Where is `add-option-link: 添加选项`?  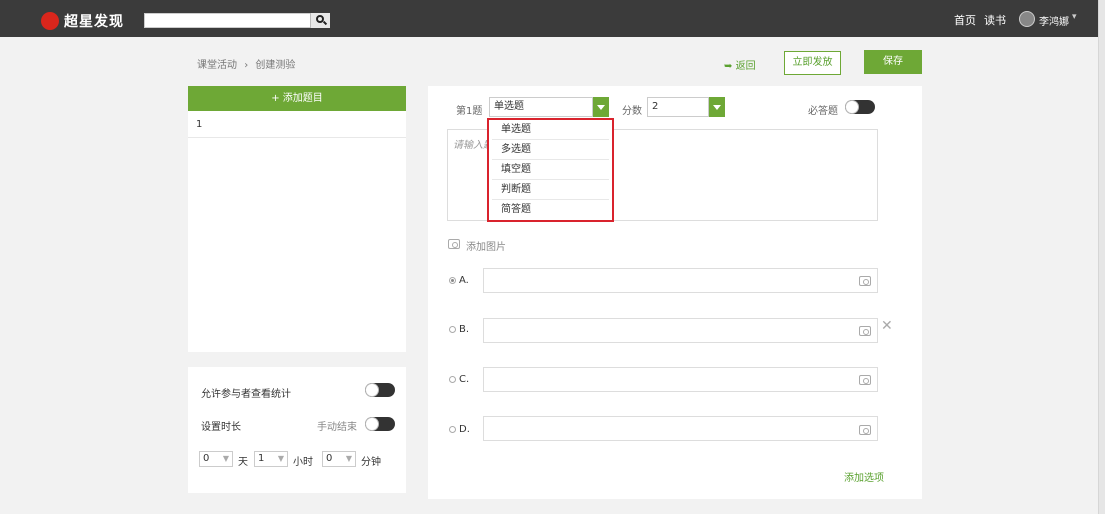 add-option-link: 添加选项 is located at coordinates (864, 476).